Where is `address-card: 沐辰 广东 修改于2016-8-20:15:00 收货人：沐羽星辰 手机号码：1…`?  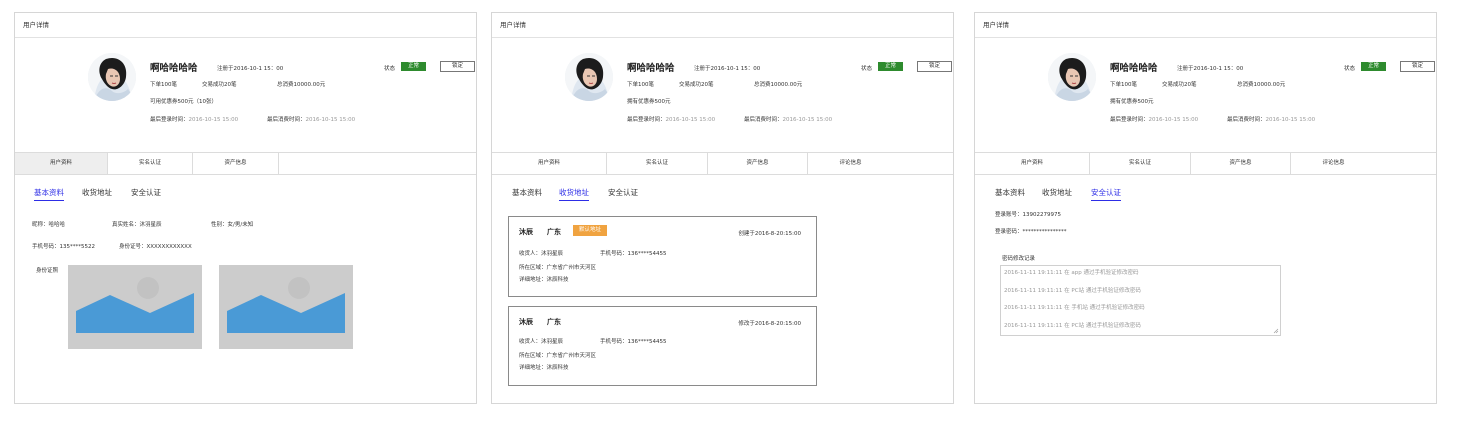
address-card: 沐辰 广东 修改于2016-8-20:15:00 收货人：沐羽星辰 手机号码：1… is located at coordinates (662, 346).